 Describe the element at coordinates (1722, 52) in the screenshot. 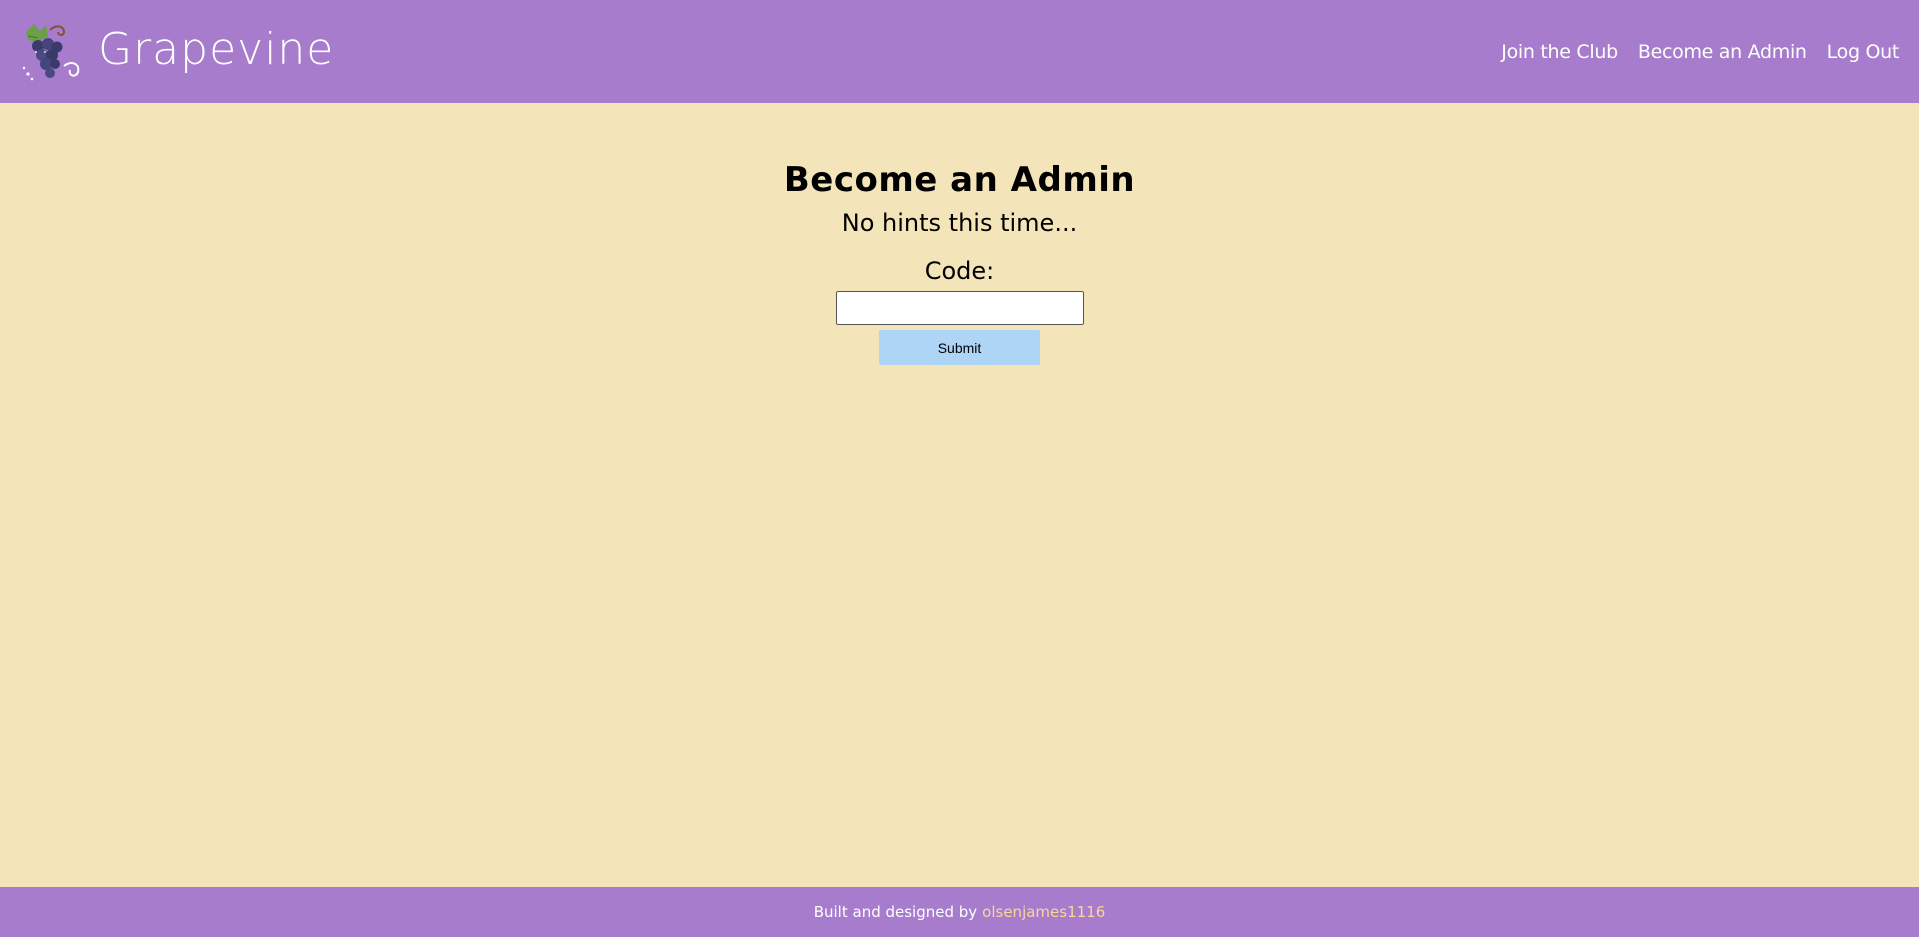

I see `nav-become-an-admin: Become an Admin` at that location.